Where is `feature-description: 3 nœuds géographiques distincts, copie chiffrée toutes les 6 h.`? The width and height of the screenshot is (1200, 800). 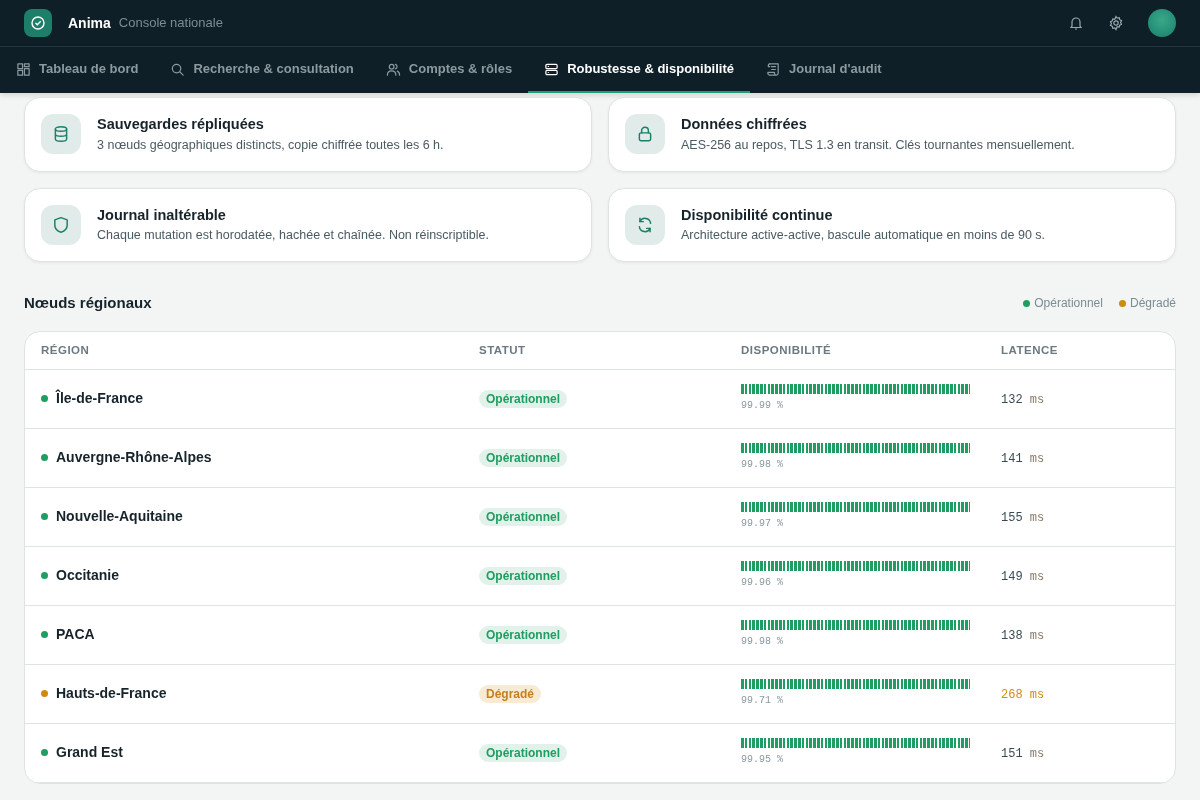
feature-description: 3 nœuds géographiques distincts, copie chiffrée toutes les 6 h. is located at coordinates (270, 145).